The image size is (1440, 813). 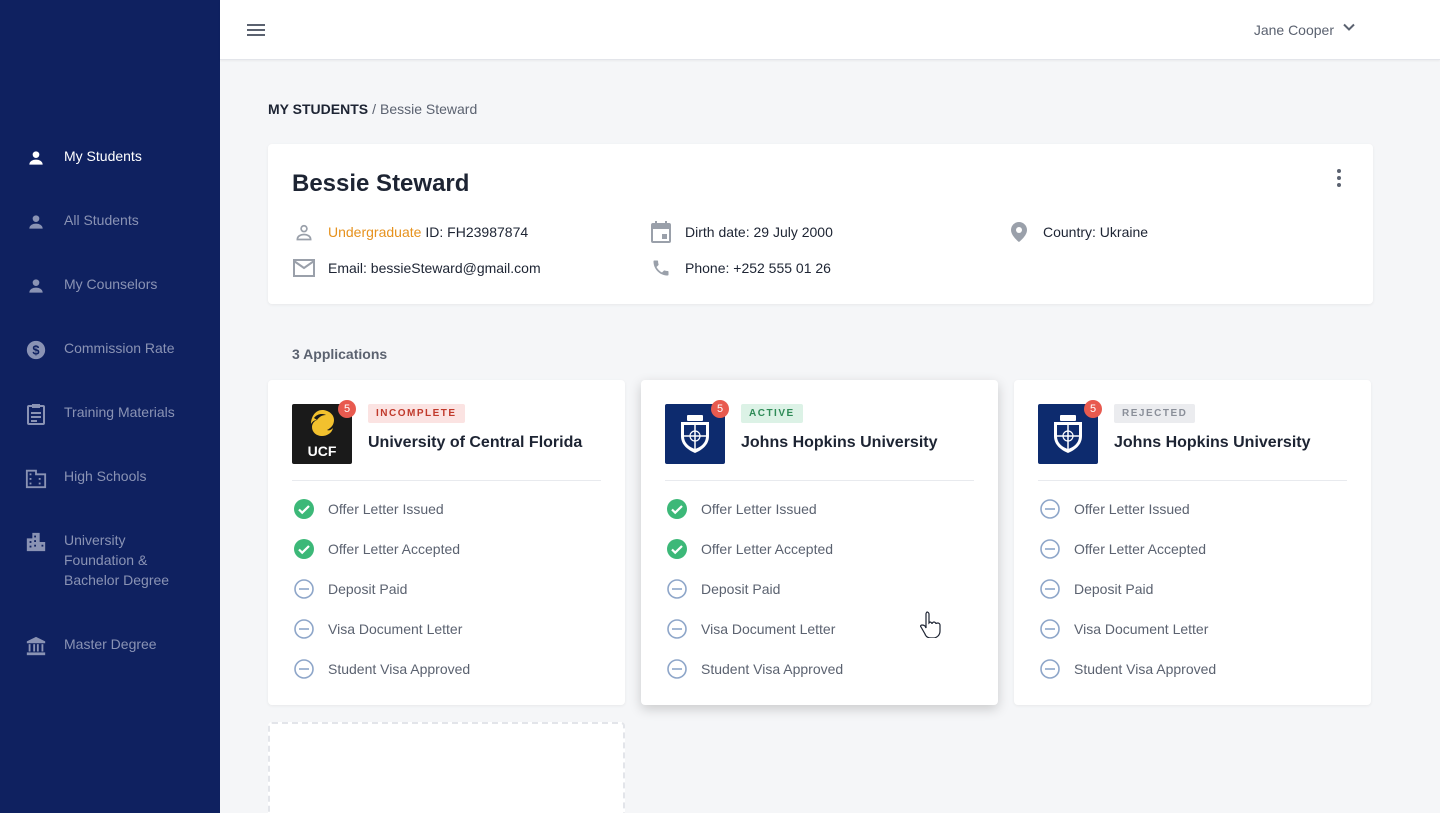 I want to click on status-badge: INCOMPLETE, so click(x=416, y=413).